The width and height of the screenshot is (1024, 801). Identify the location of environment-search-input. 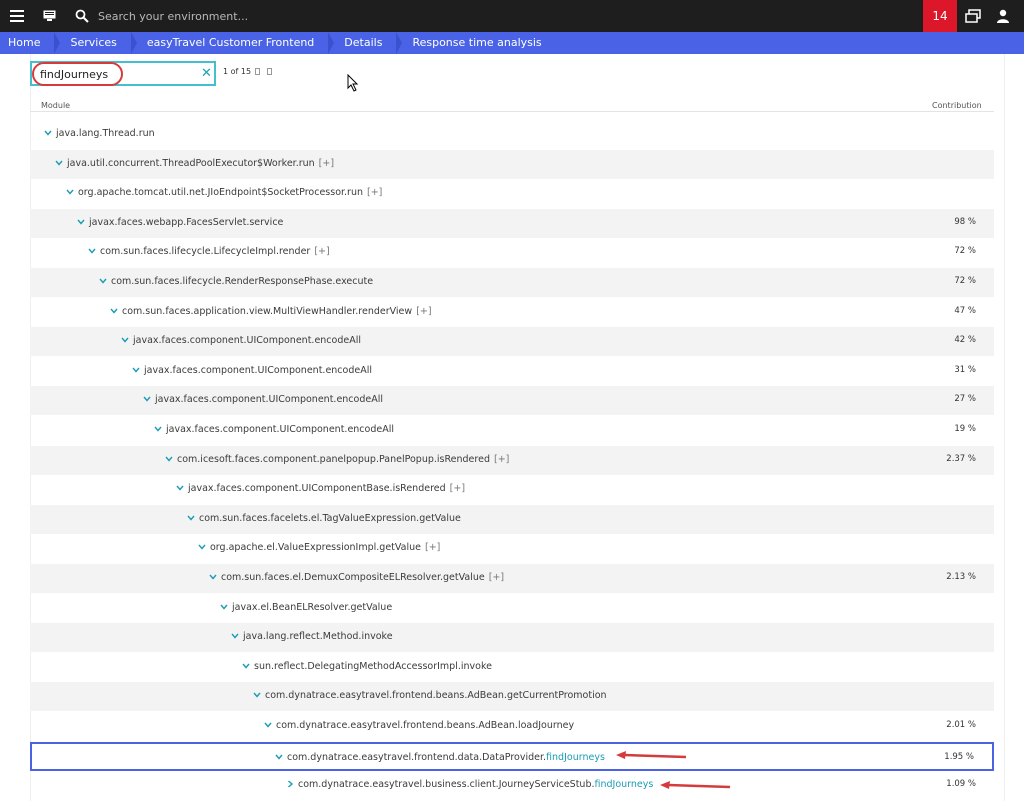
(242, 16).